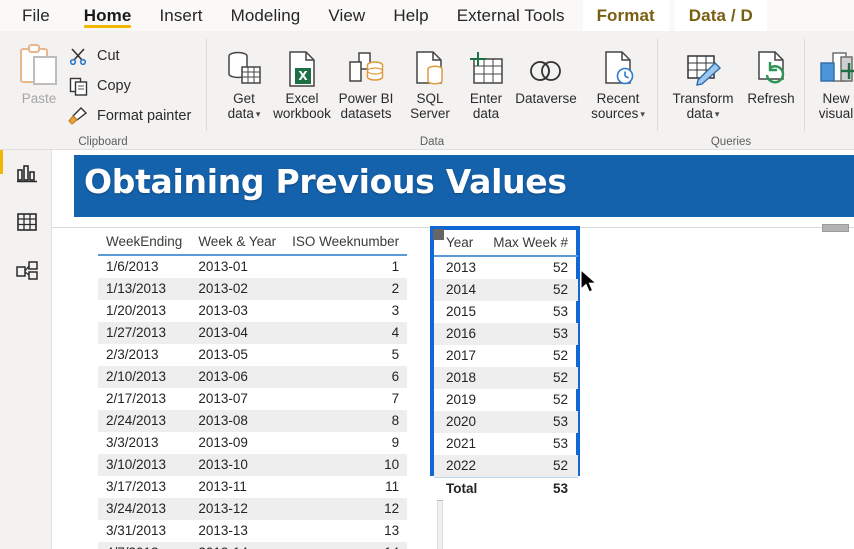 The height and width of the screenshot is (549, 854). I want to click on cell-week-year: 2013-12, so click(237, 509).